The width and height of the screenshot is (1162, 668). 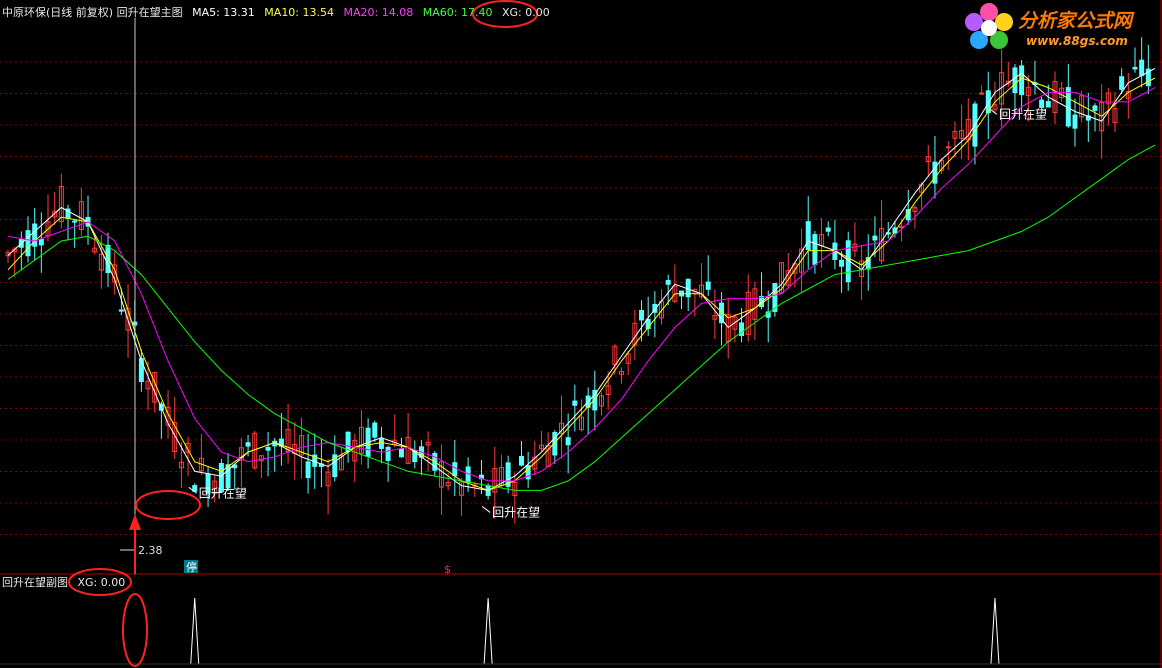 I want to click on sub-header: 回升在望副图 XG: 0.00, so click(x=63, y=583).